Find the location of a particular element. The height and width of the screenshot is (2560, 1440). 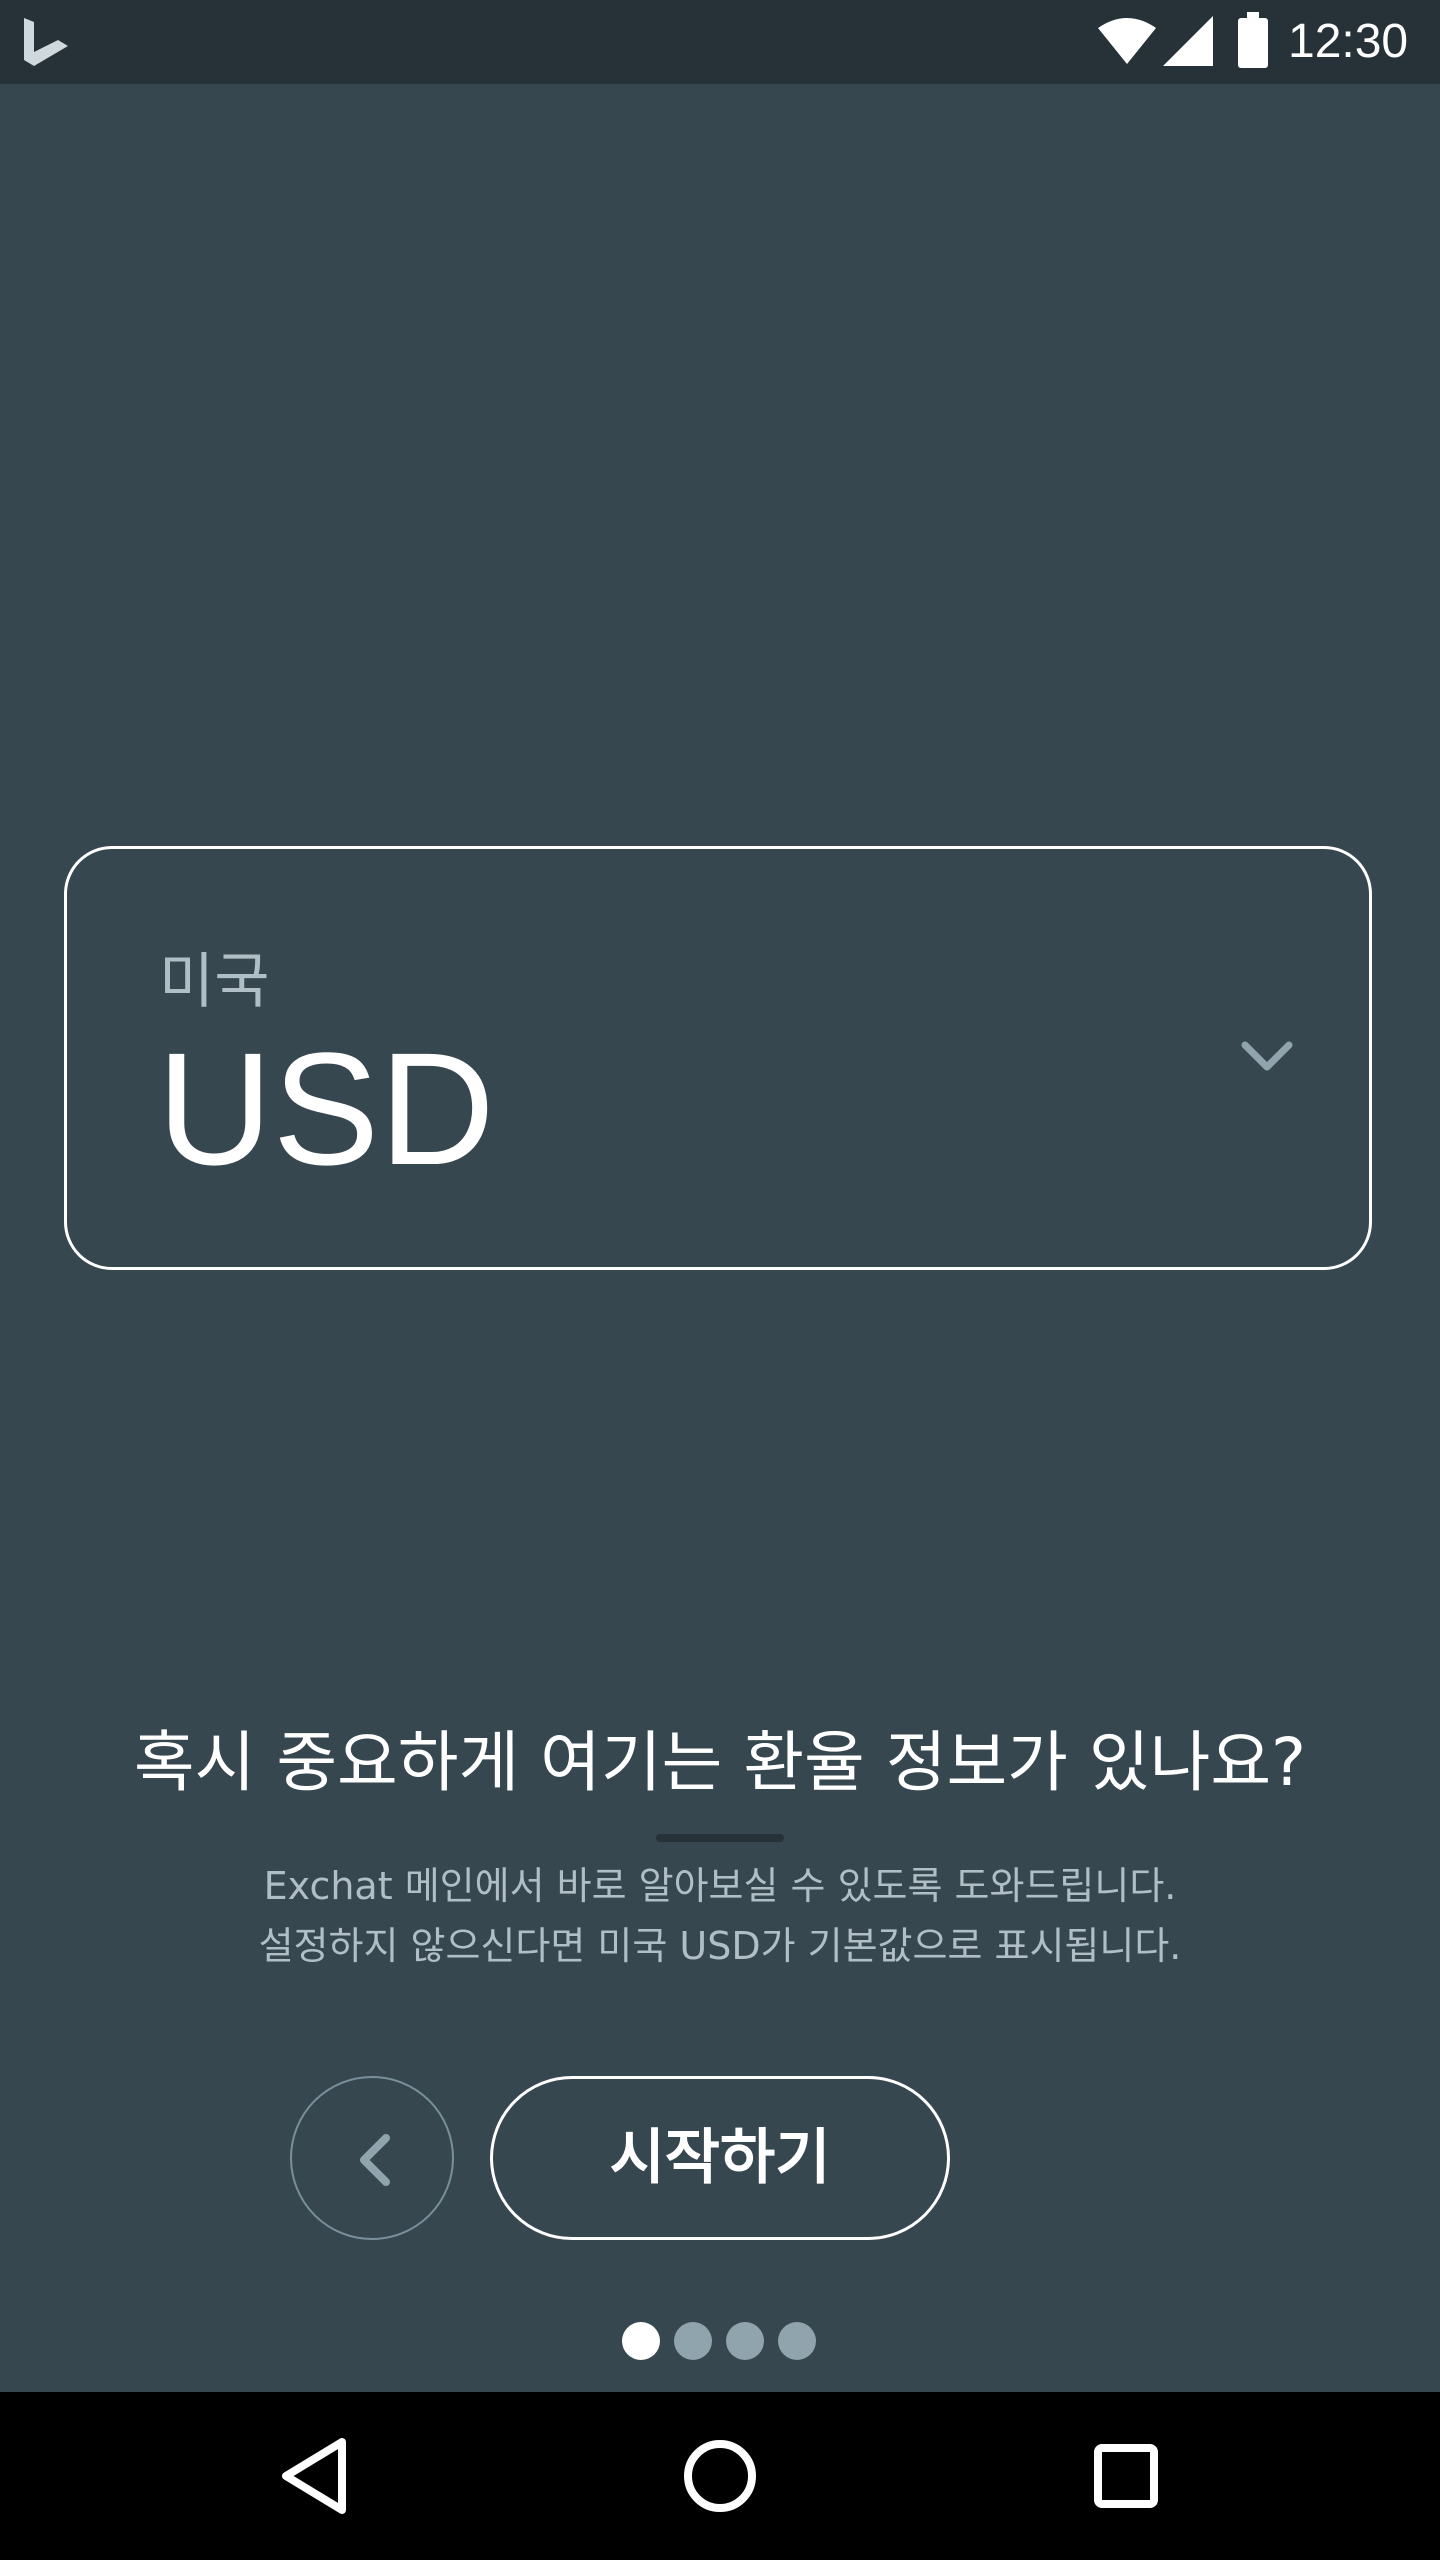

back-triangle-icon is located at coordinates (316, 2476).